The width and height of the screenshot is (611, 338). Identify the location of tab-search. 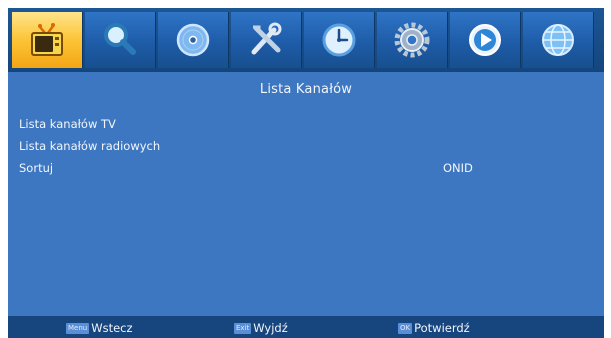
(120, 40).